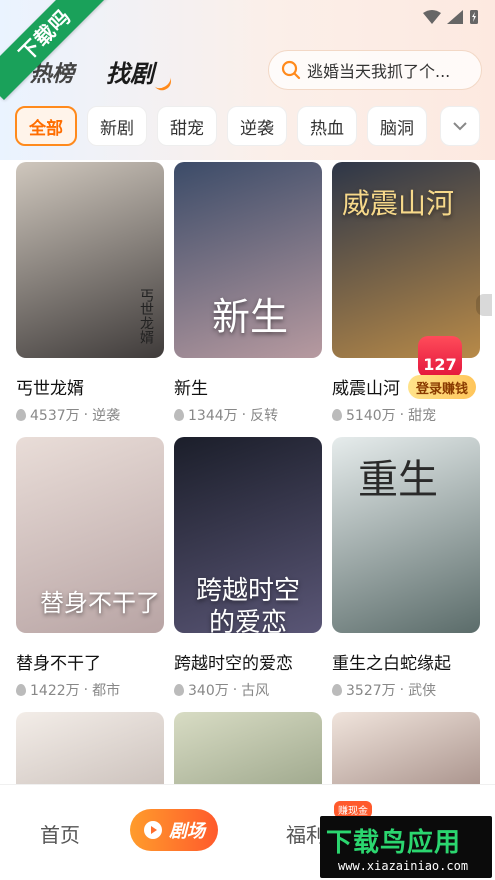 The width and height of the screenshot is (495, 880). I want to click on drama-poster: 替身不干了, so click(90, 535).